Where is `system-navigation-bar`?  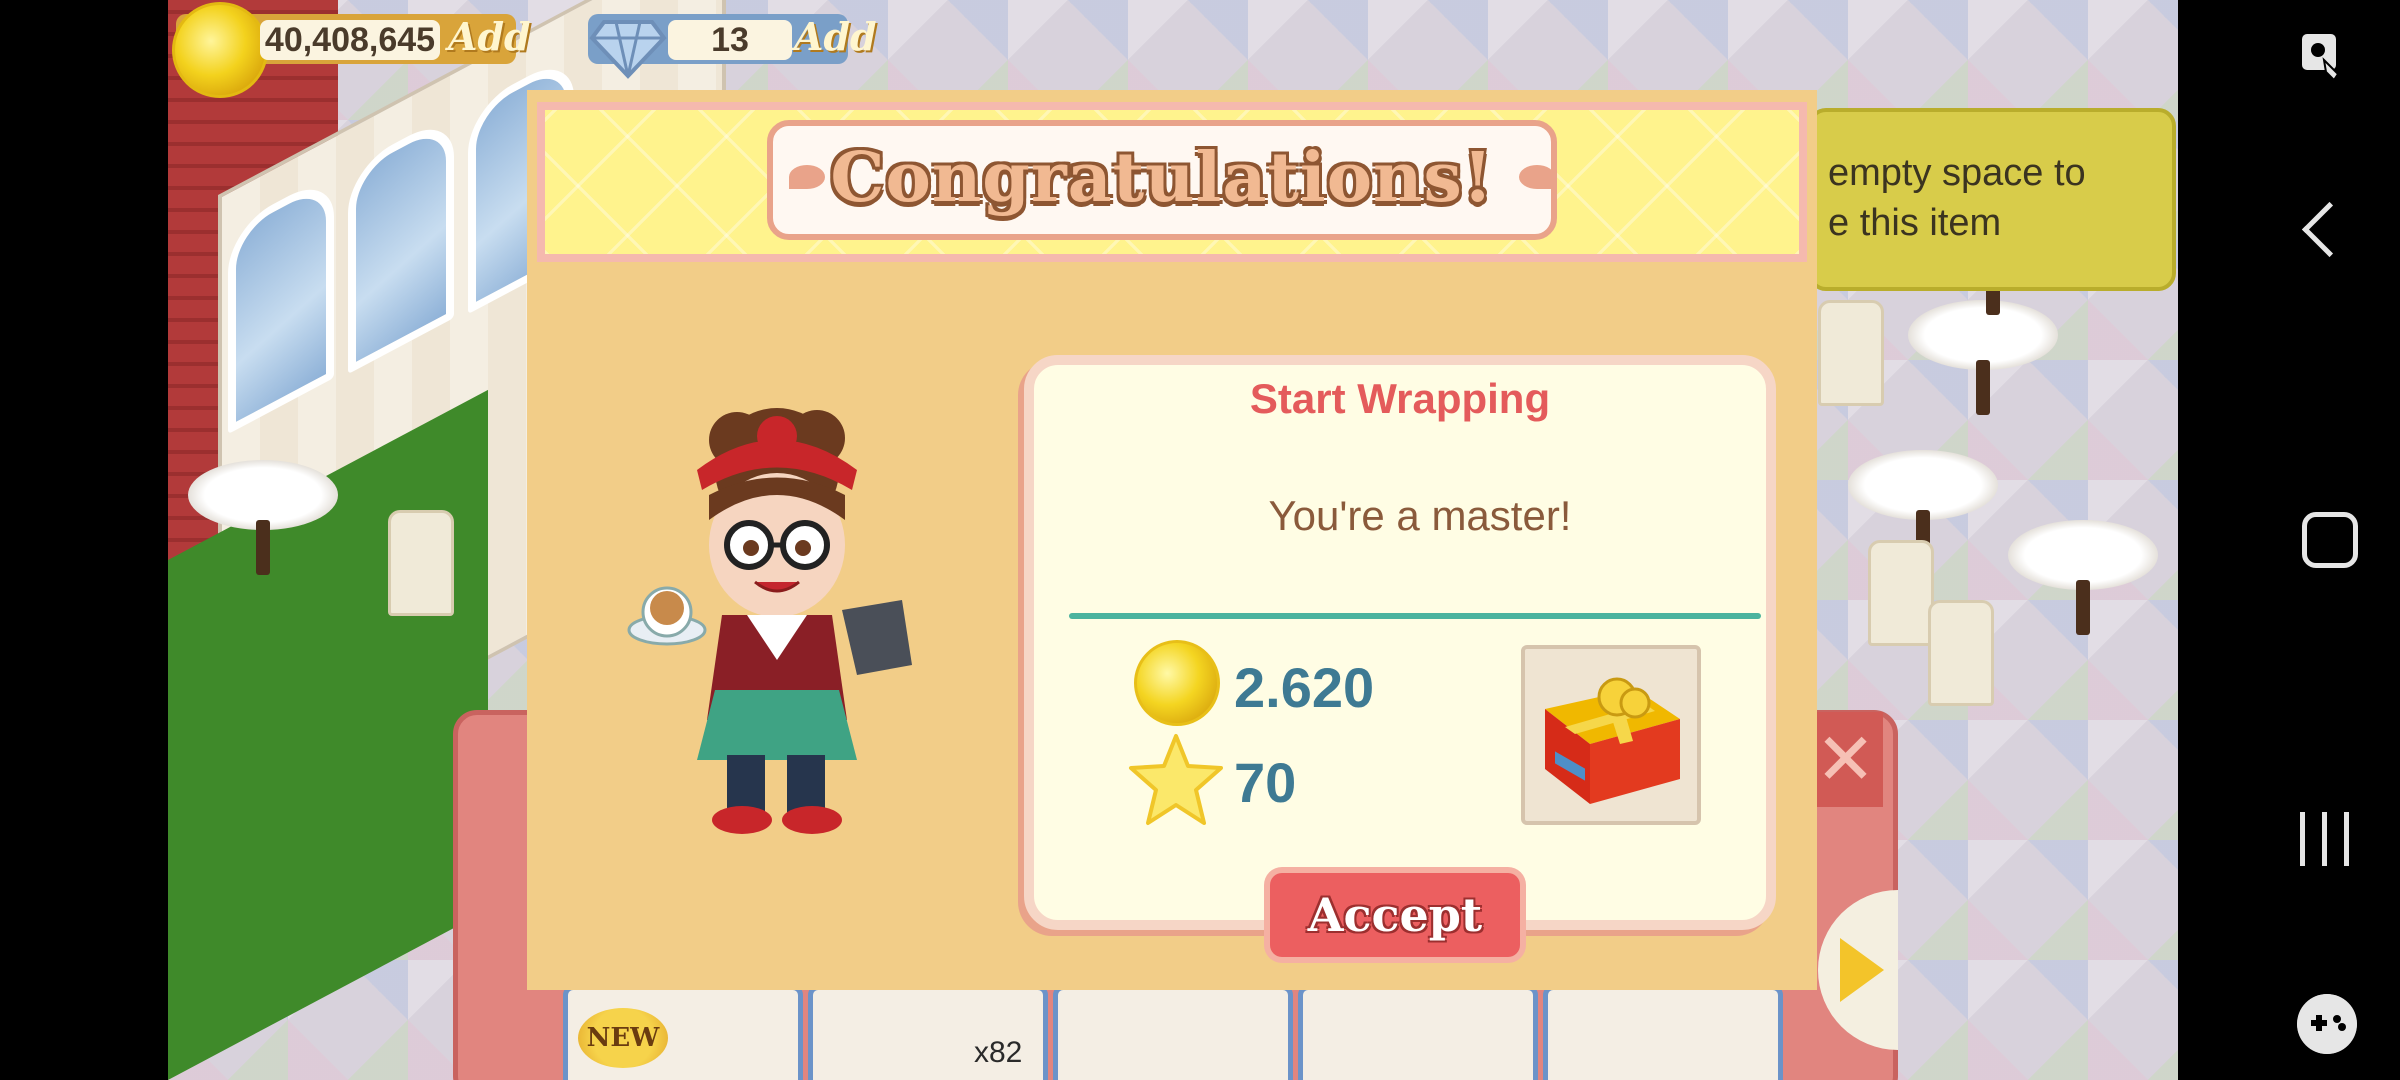 system-navigation-bar is located at coordinates (2289, 540).